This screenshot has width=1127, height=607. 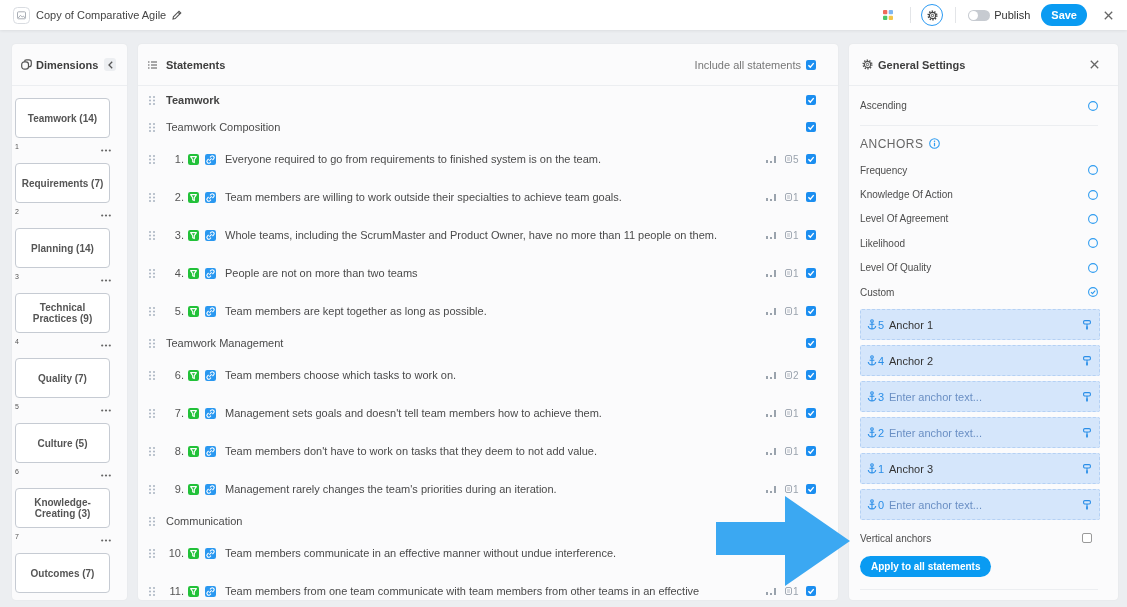 I want to click on publish-toggle, so click(x=979, y=15).